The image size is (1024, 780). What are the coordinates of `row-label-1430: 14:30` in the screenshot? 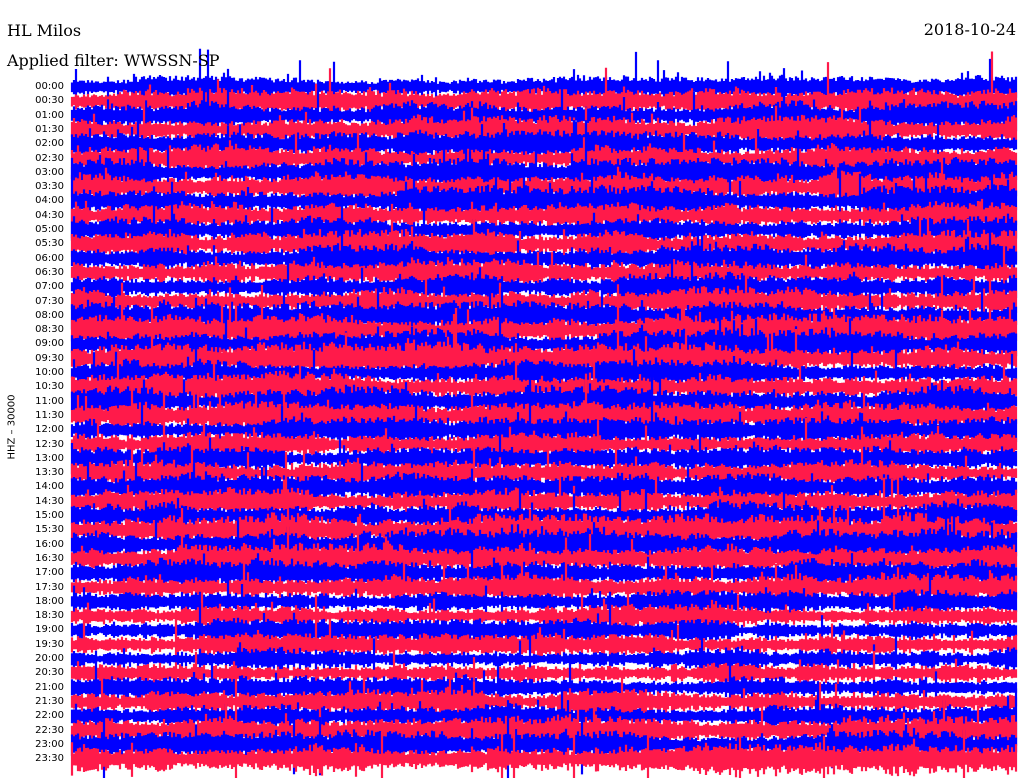 It's located at (49, 501).